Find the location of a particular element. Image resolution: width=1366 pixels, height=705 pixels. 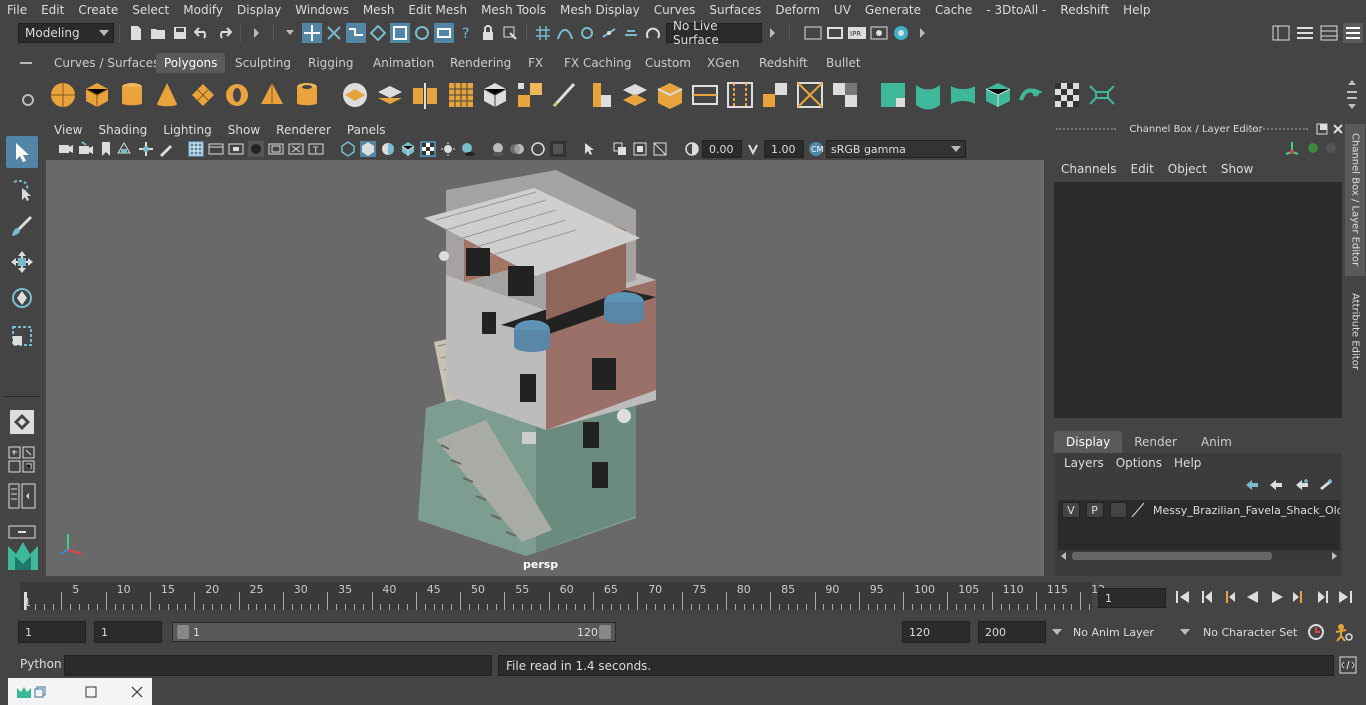

options-menu: Options is located at coordinates (1139, 463).